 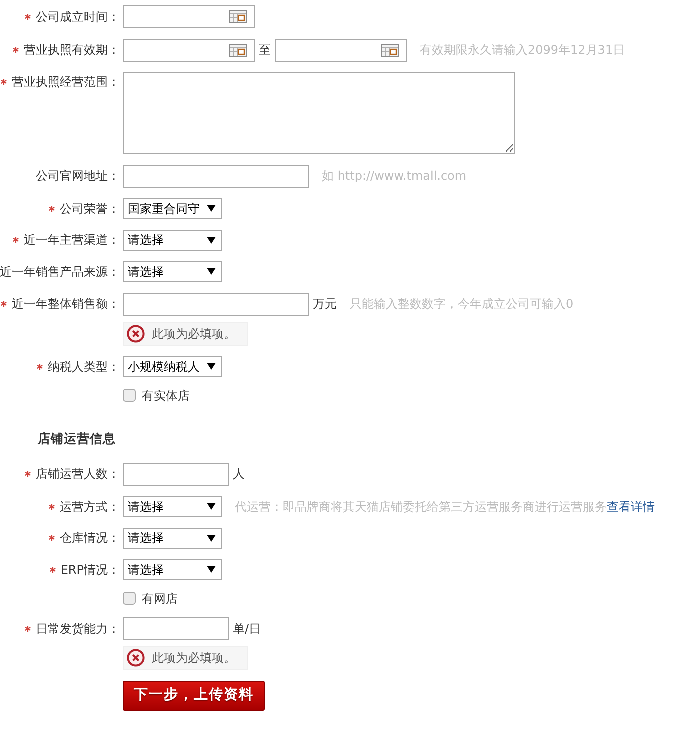 I want to click on field-label: 纳税人类型：, so click(x=84, y=367).